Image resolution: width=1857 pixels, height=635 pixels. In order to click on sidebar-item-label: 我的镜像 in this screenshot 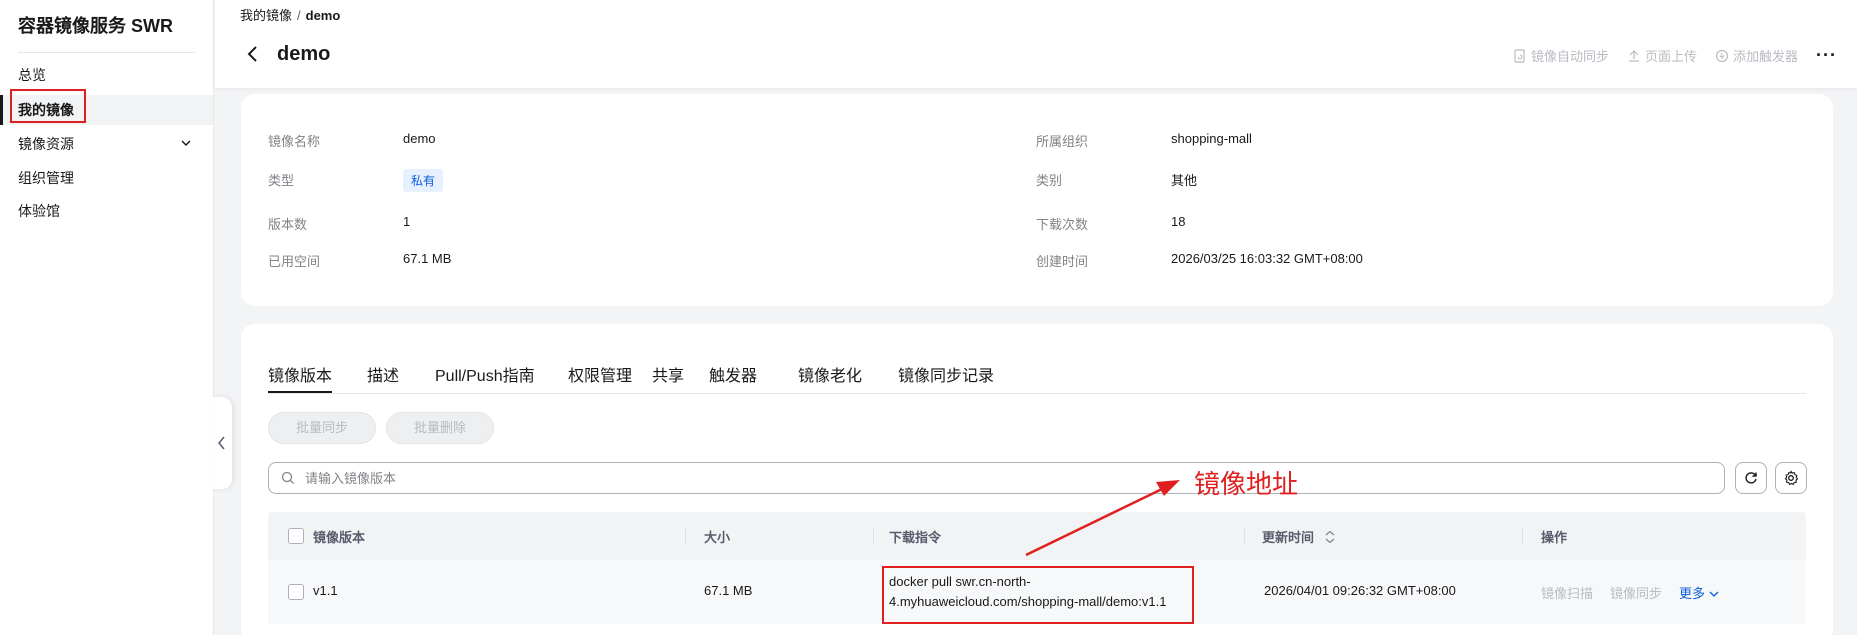, I will do `click(46, 110)`.